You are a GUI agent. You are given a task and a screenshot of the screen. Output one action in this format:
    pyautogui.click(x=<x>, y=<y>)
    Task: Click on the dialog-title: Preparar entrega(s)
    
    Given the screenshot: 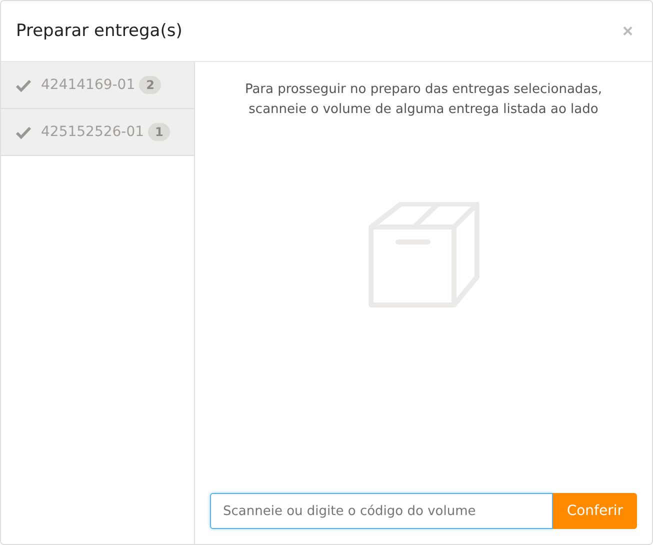 What is the action you would take?
    pyautogui.click(x=99, y=31)
    